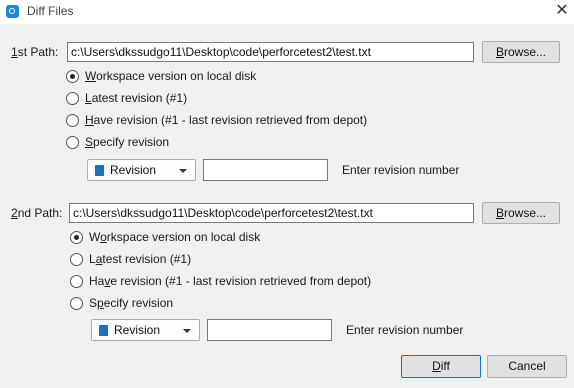 Image resolution: width=574 pixels, height=388 pixels. What do you see at coordinates (269, 330) in the screenshot?
I see `path2-revision-input` at bounding box center [269, 330].